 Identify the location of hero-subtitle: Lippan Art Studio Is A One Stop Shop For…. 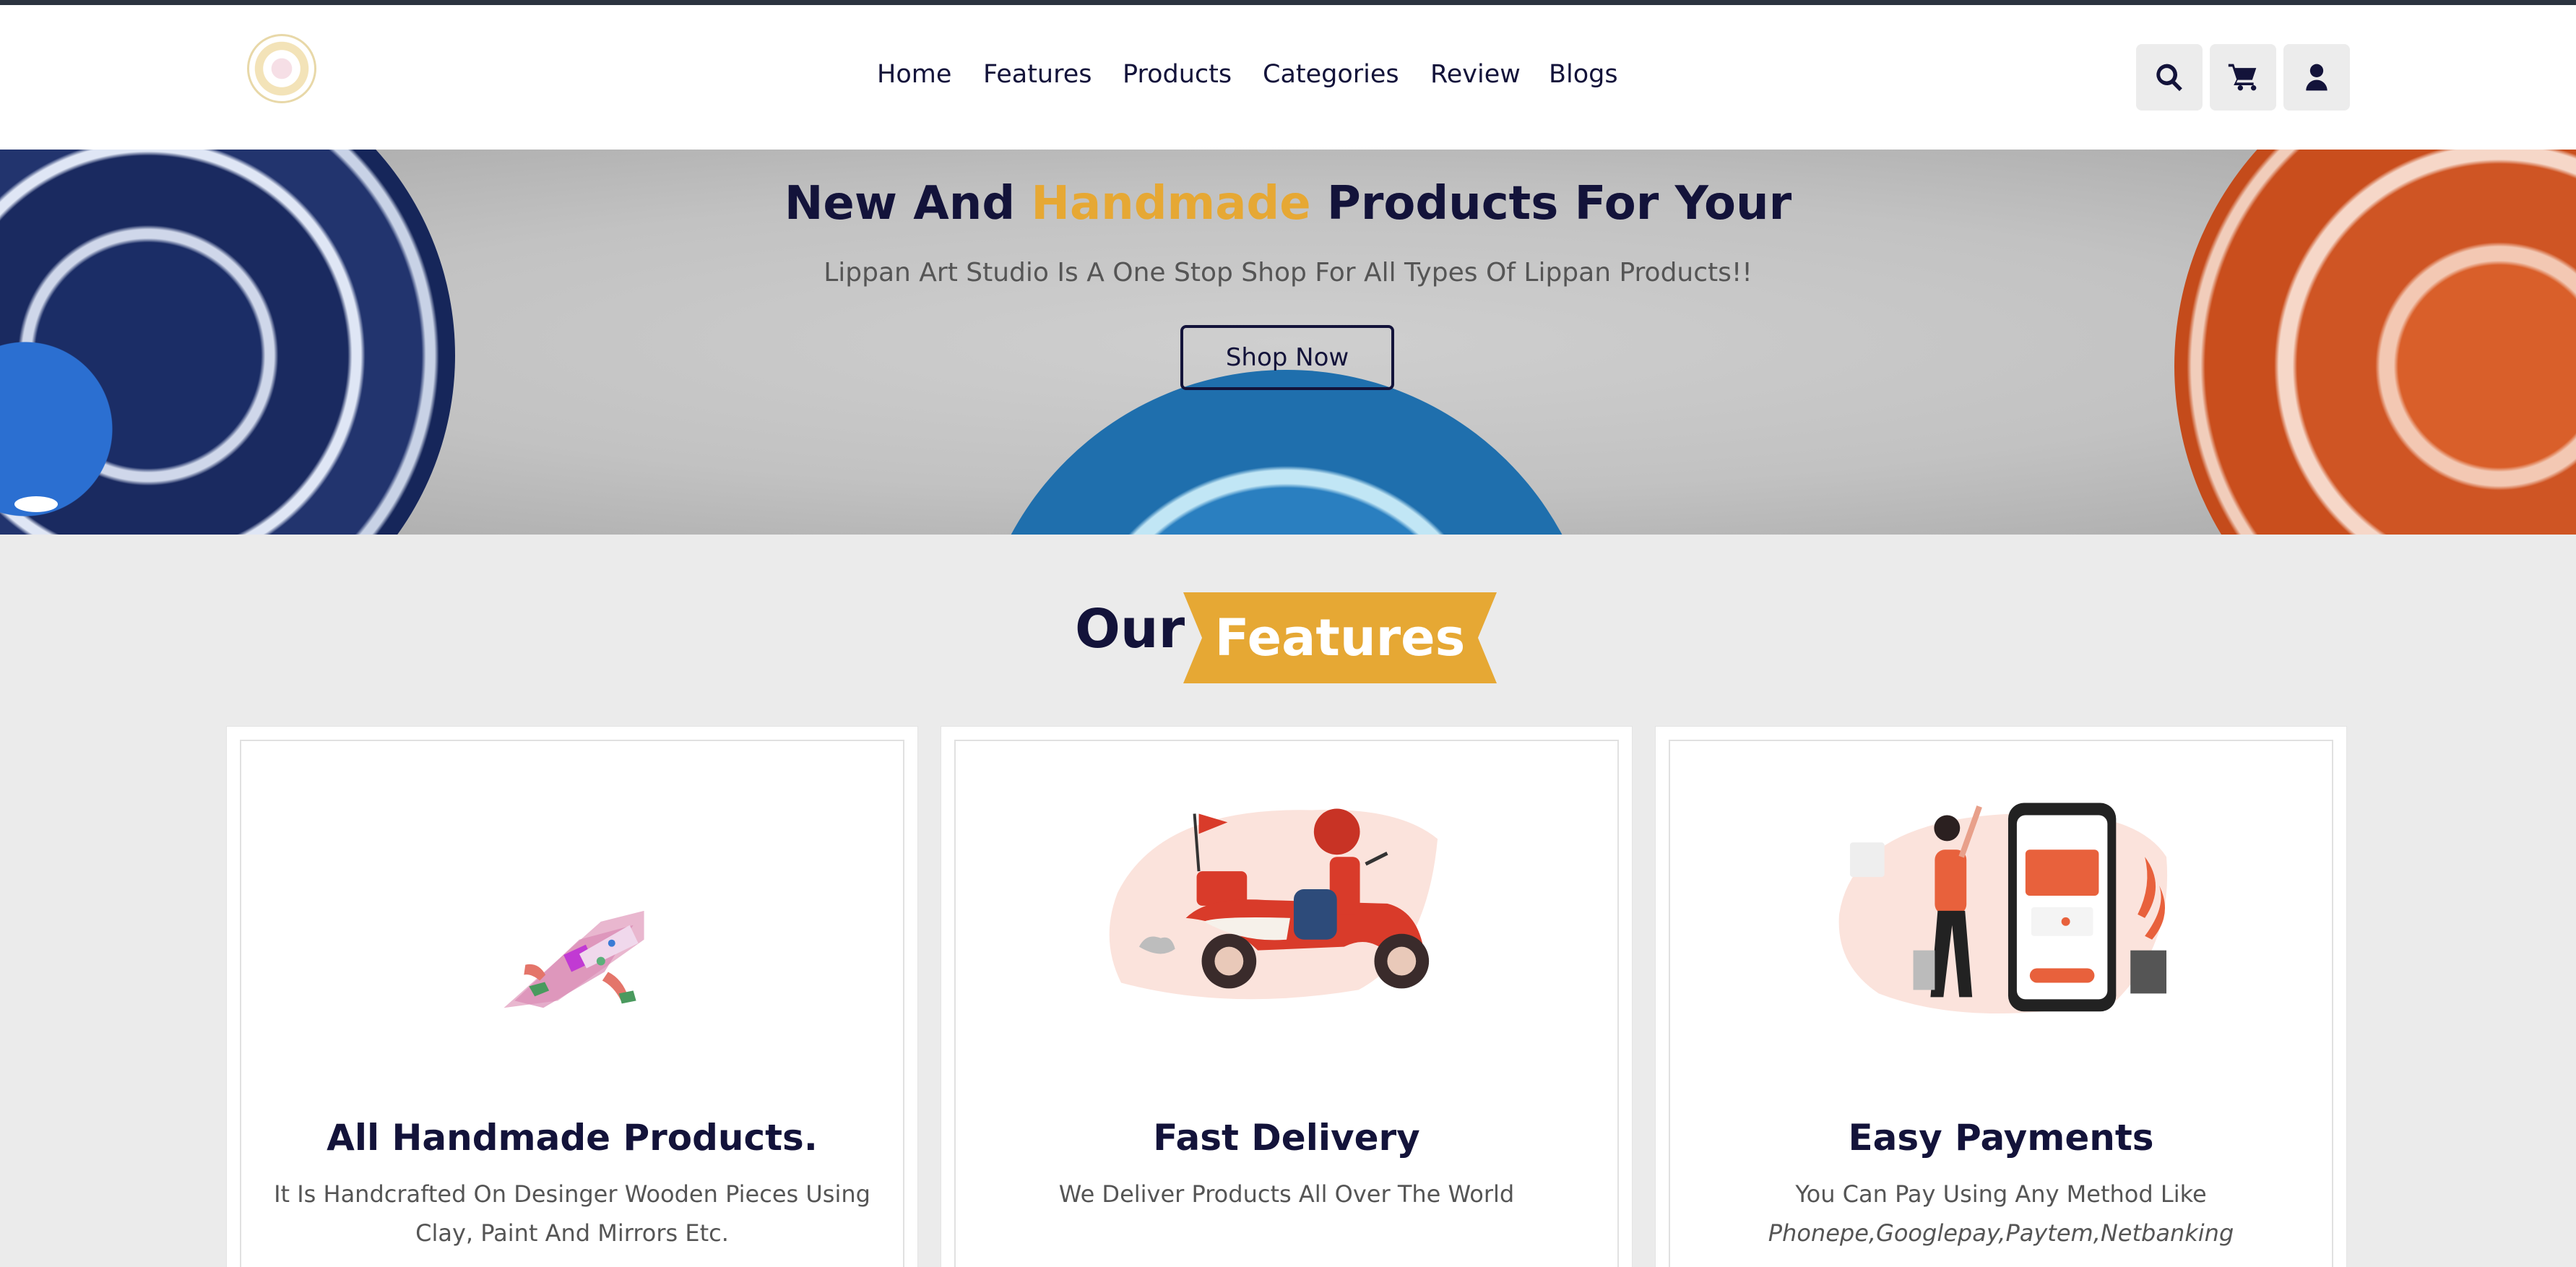
(1288, 272).